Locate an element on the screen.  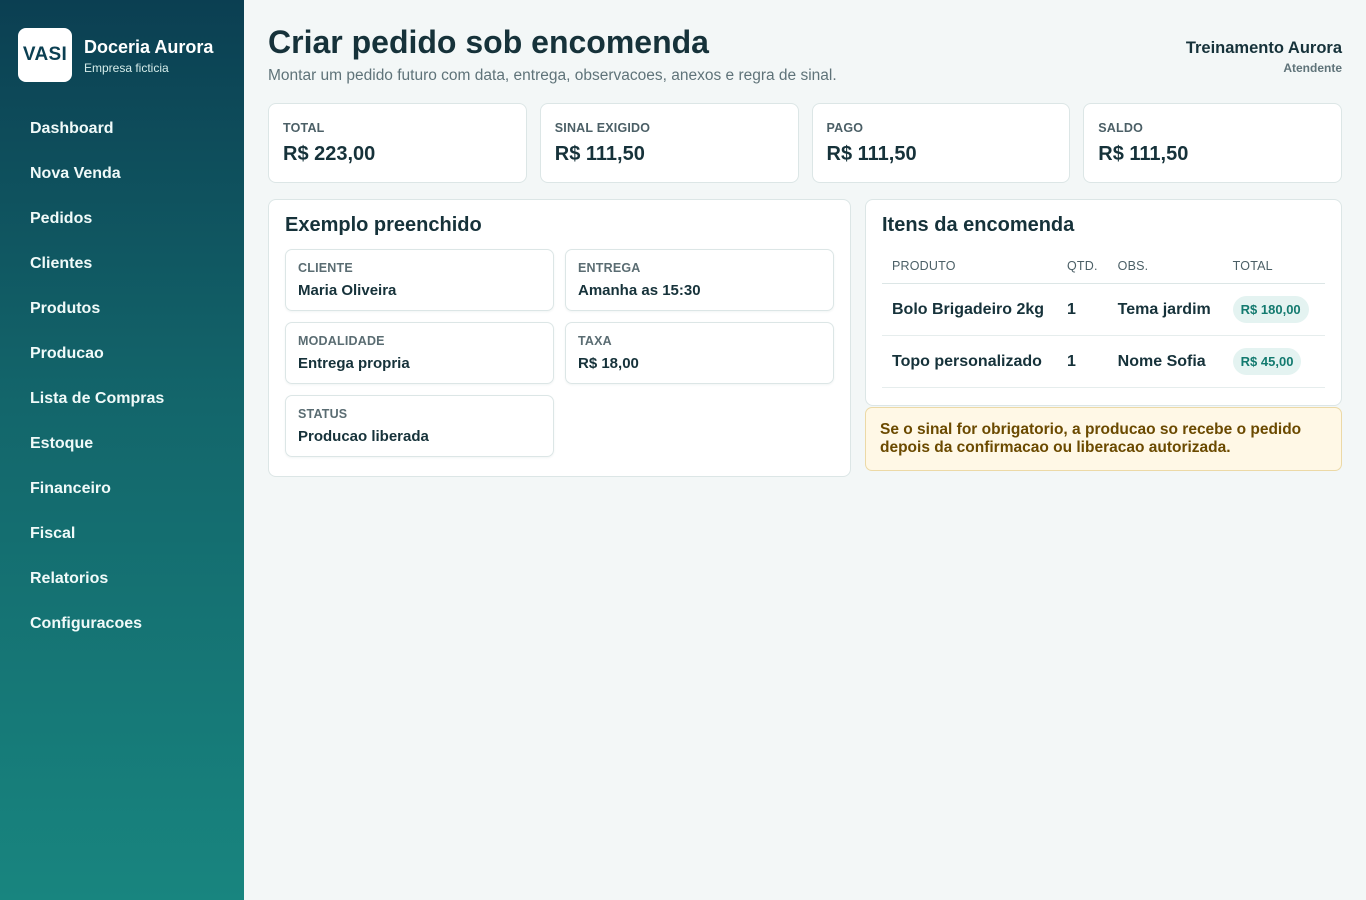
field-value: Amanha as 15:30 is located at coordinates (639, 290).